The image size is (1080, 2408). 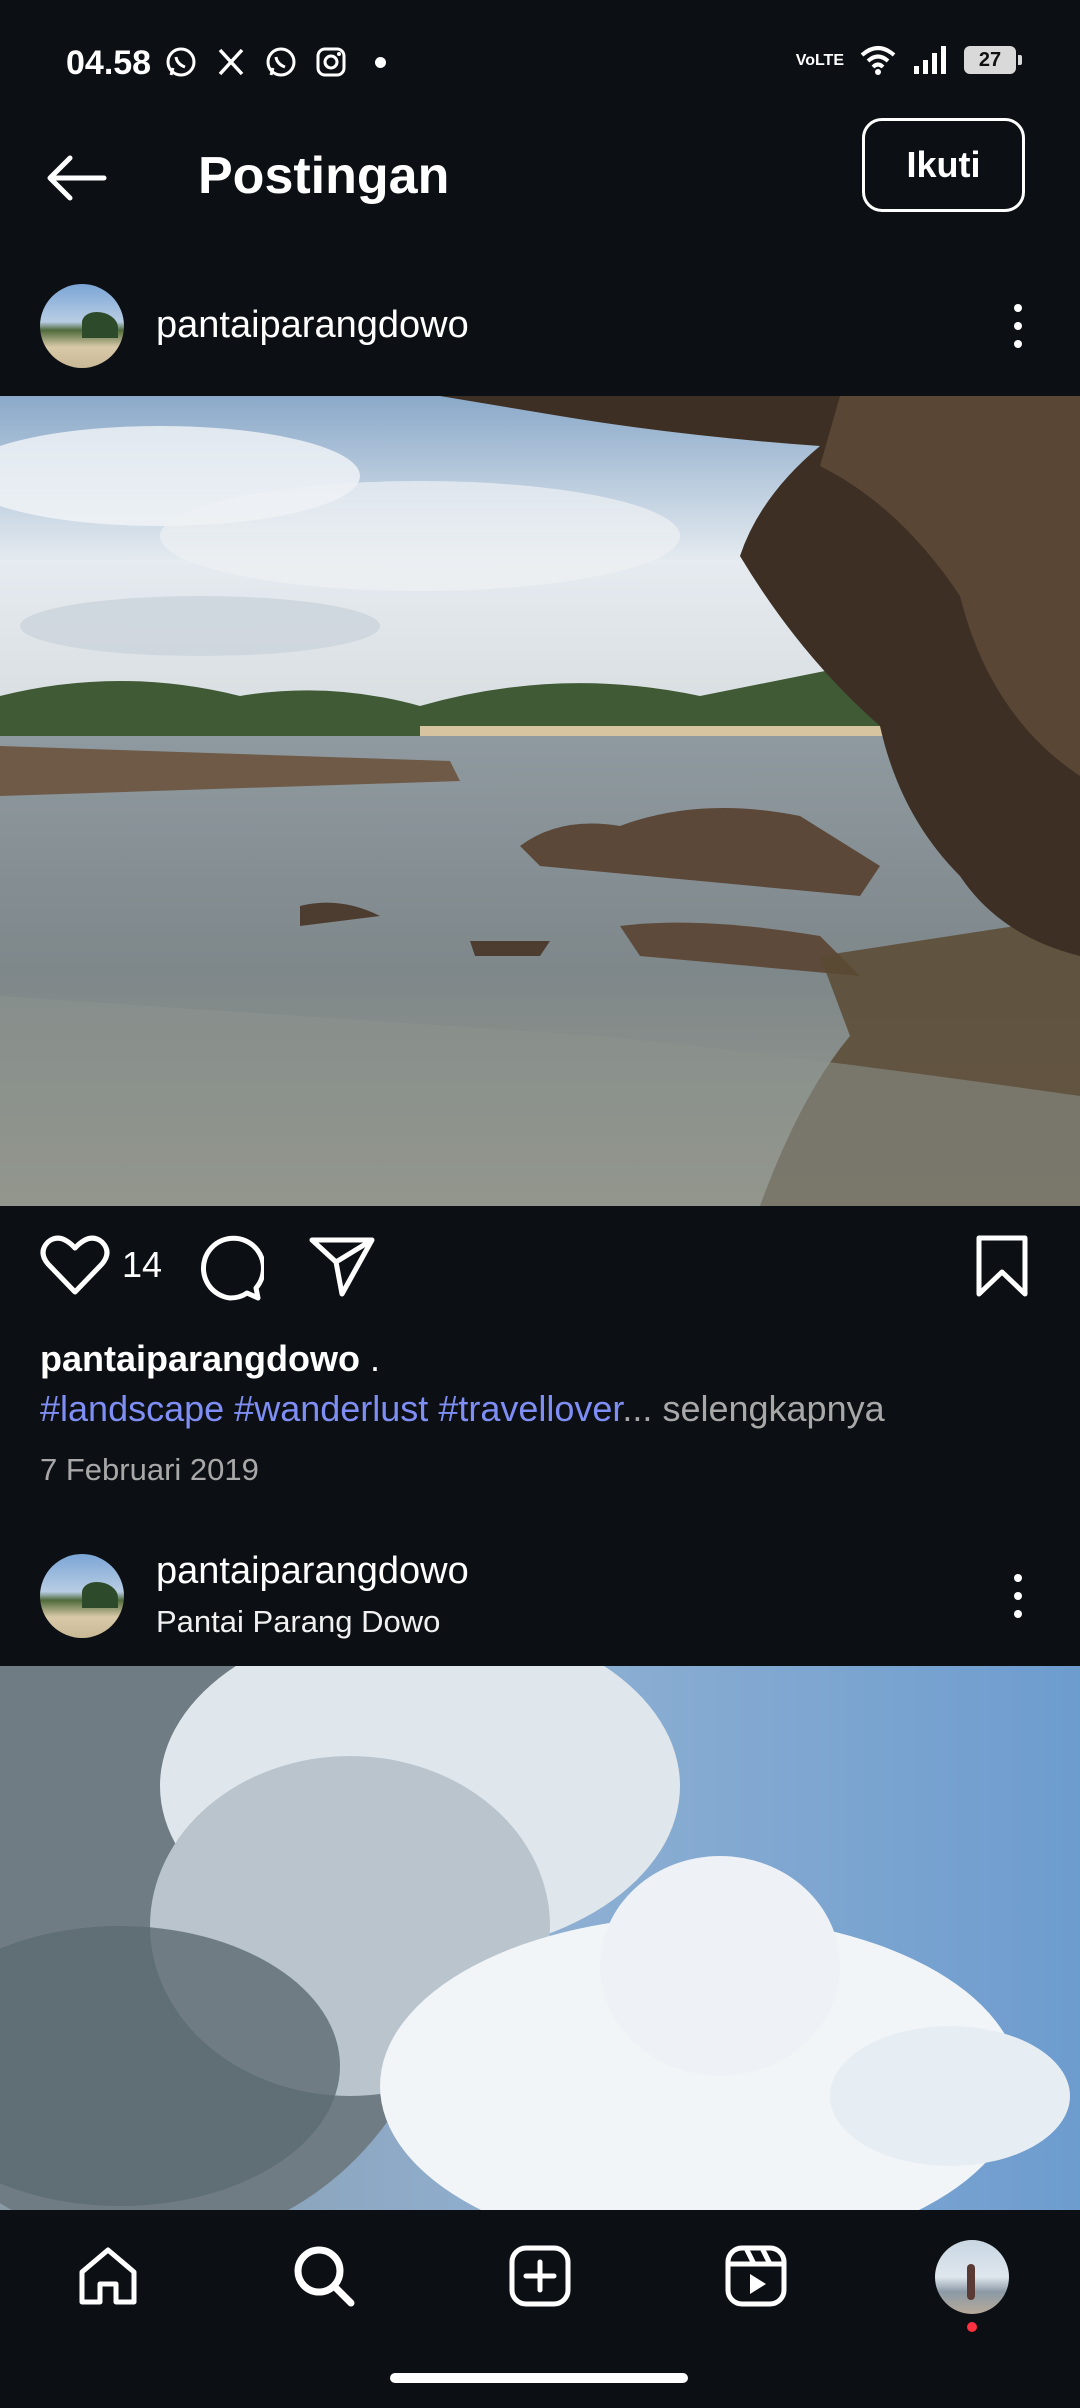 I want to click on caption-text: ., so click(x=370, y=1358).